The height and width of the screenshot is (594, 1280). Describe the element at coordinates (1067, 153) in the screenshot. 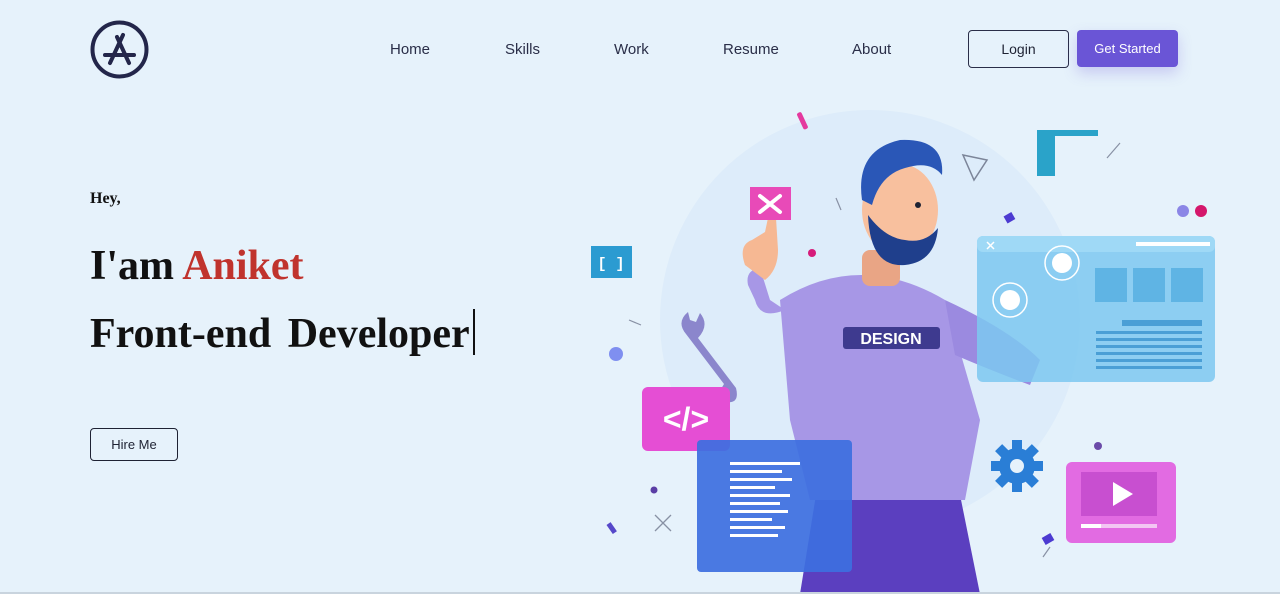

I see `frame-corner-decor` at that location.